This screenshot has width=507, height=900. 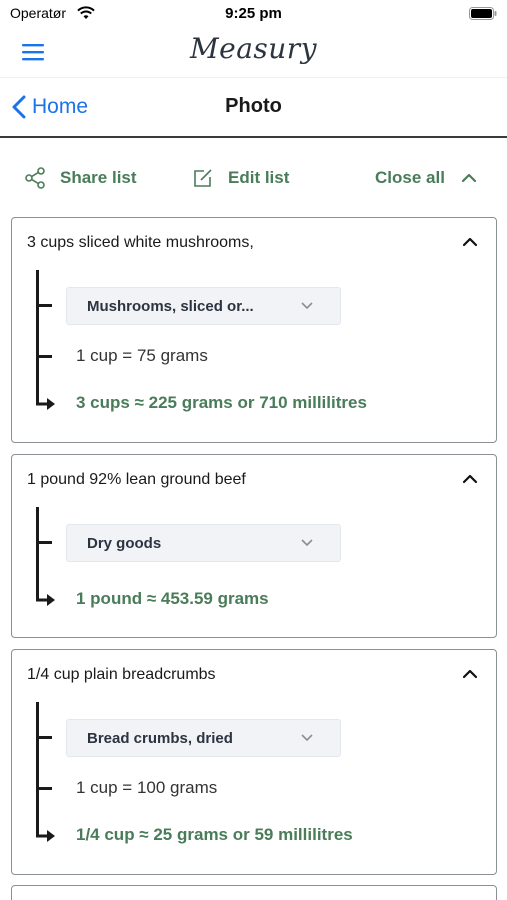 I want to click on app-bar: Measury, so click(x=253, y=53).